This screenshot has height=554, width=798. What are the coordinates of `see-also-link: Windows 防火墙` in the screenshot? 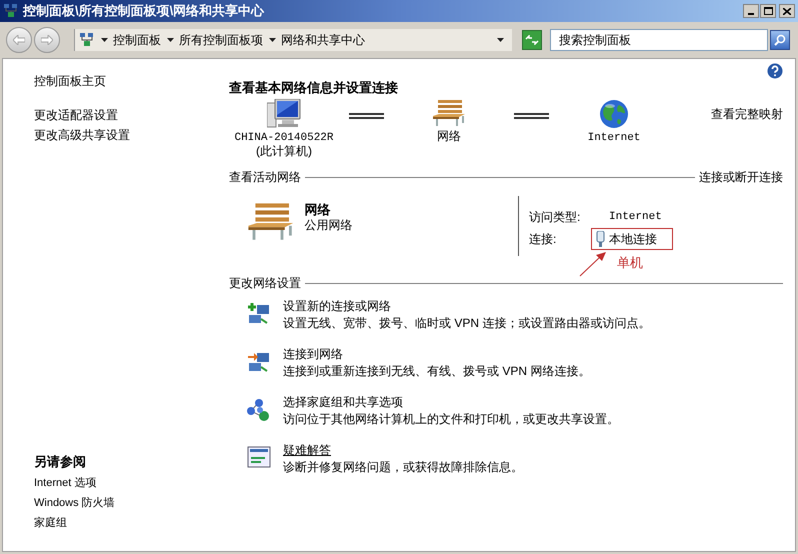 It's located at (128, 503).